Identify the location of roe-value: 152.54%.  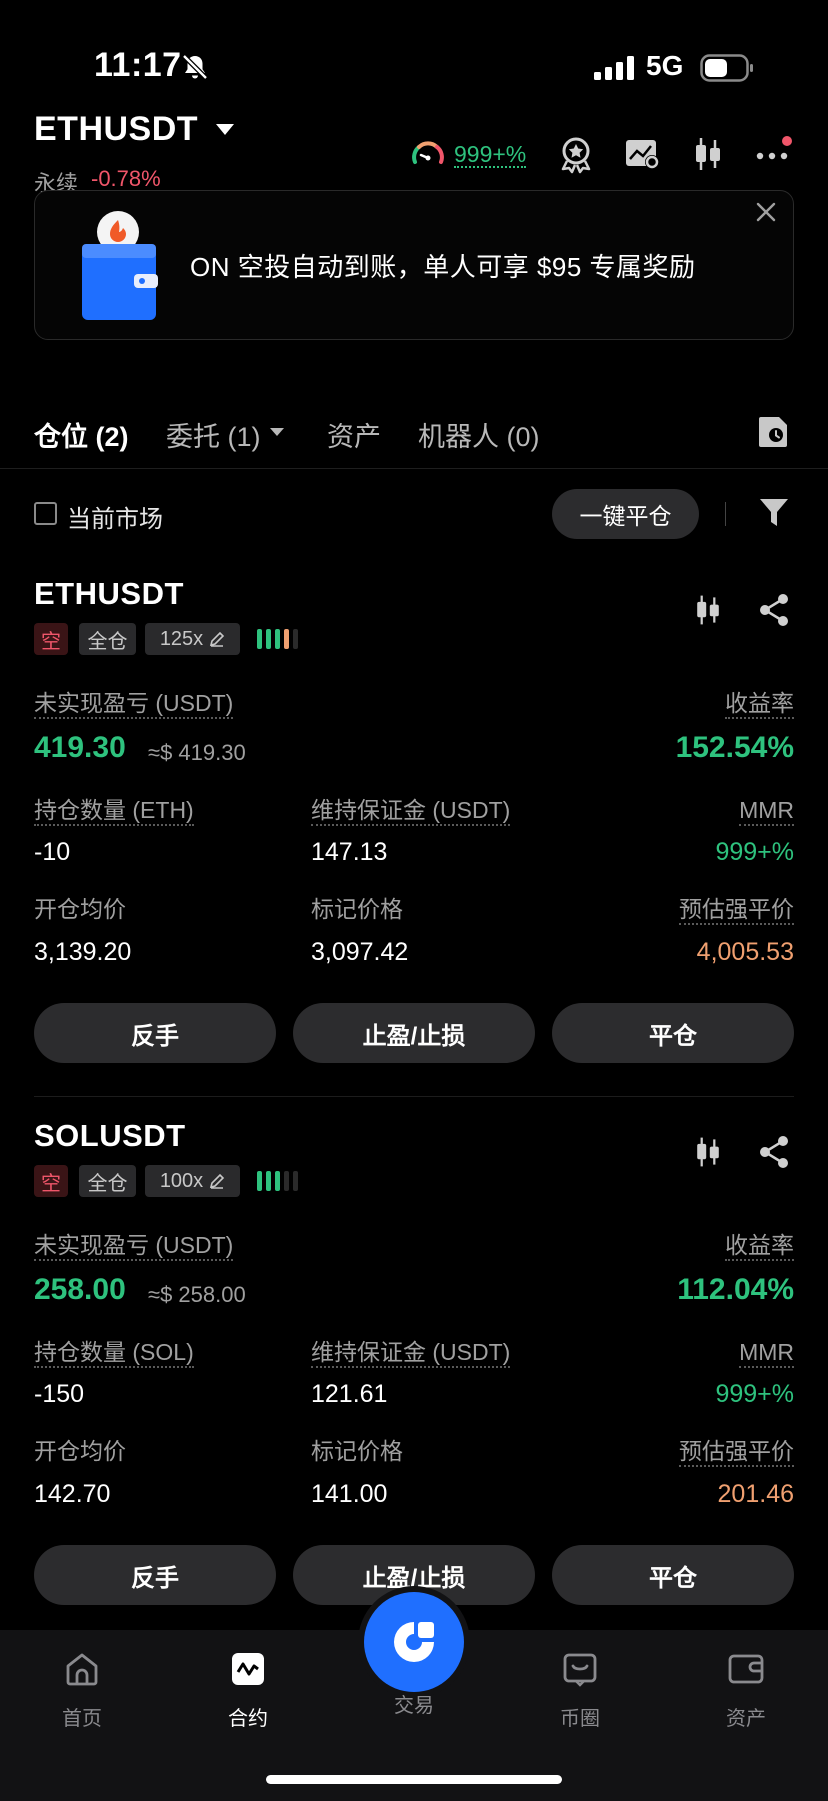
(734, 747).